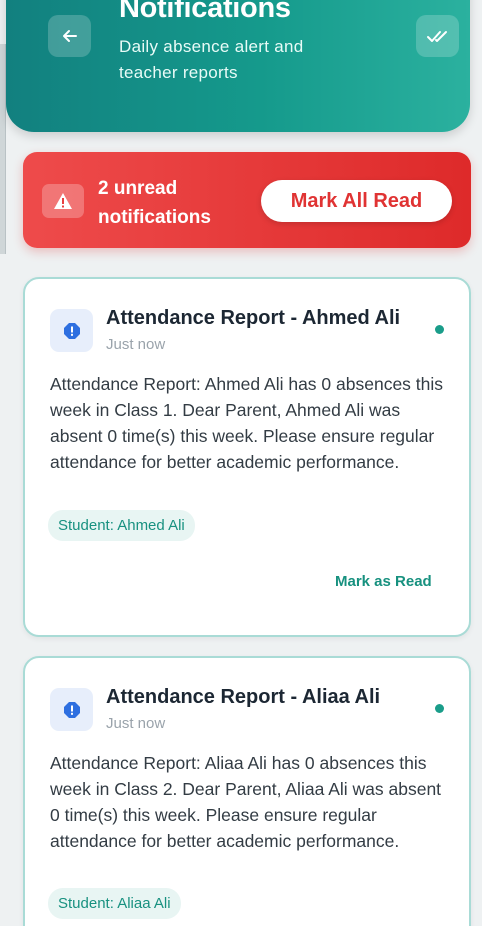  Describe the element at coordinates (211, 59) in the screenshot. I see `page-subtitle: Daily absence alert and teacher reports` at that location.